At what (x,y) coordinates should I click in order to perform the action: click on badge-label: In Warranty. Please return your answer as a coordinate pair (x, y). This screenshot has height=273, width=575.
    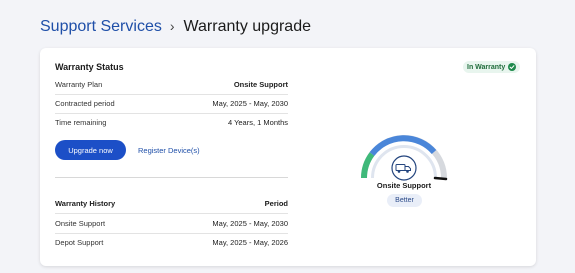
    Looking at the image, I should click on (486, 67).